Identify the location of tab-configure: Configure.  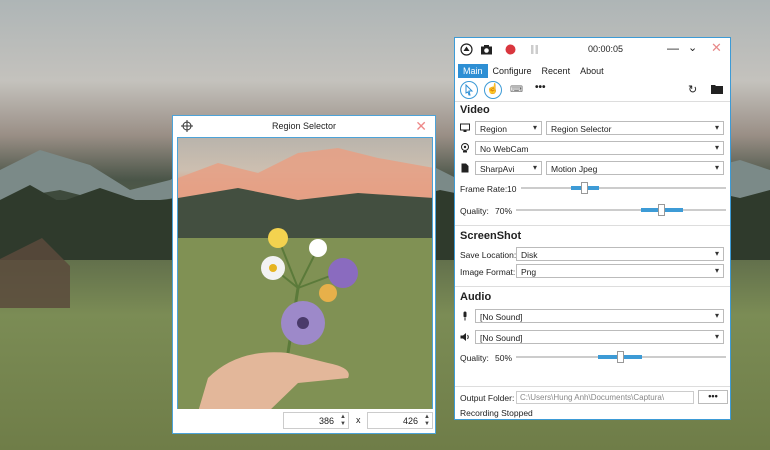
(512, 71).